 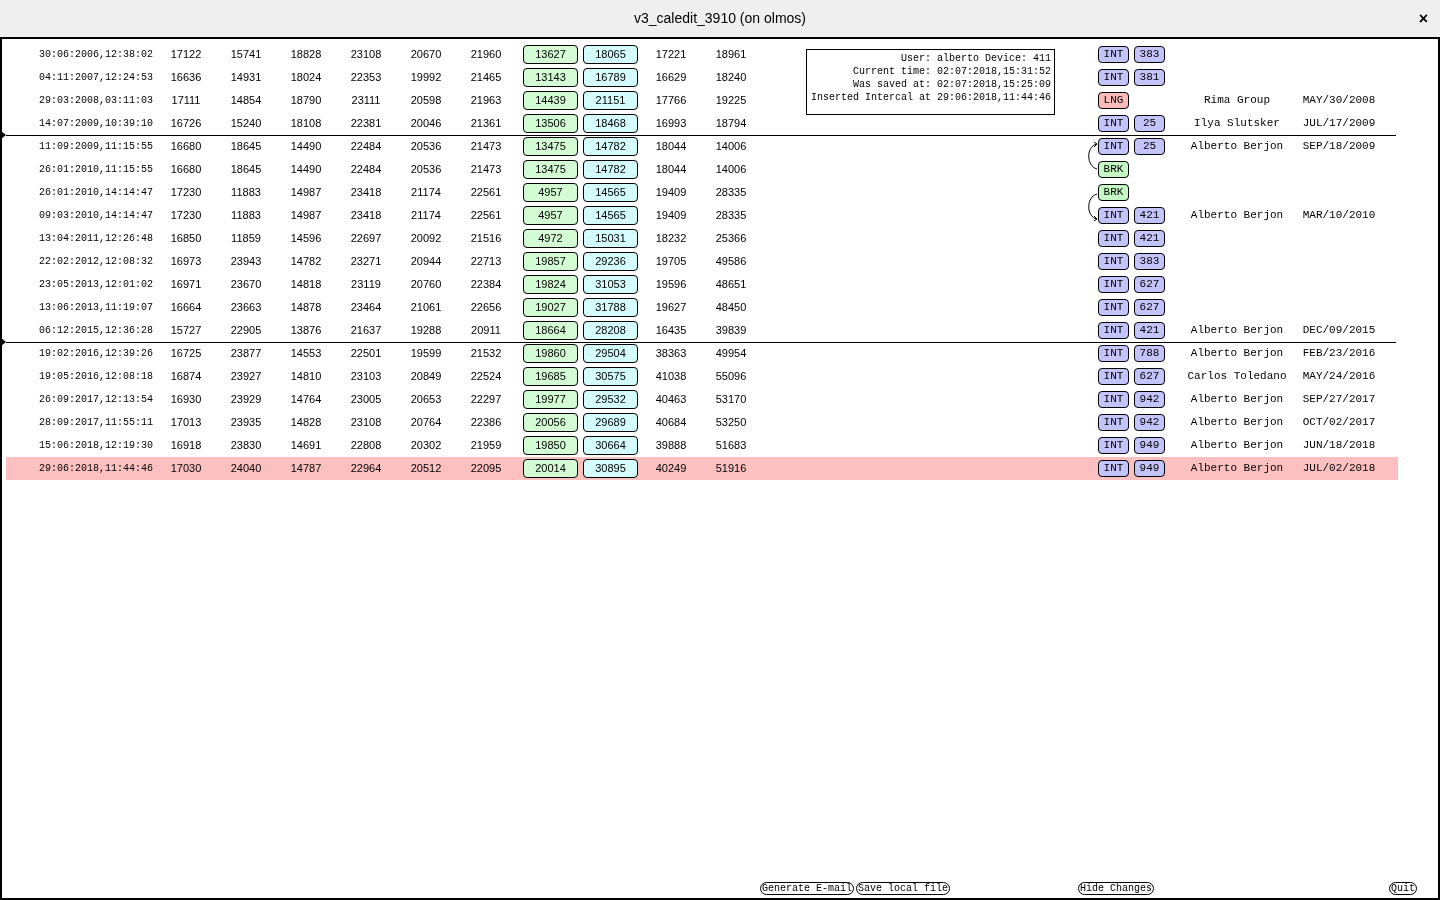 I want to click on selected-row: 29:06:2018,11:44:46 17030 24040 14787 22964 20512 22095 20014 30895 40249 51916 INT 949 Alberto Berjon JUL/02/2018, so click(x=702, y=468).